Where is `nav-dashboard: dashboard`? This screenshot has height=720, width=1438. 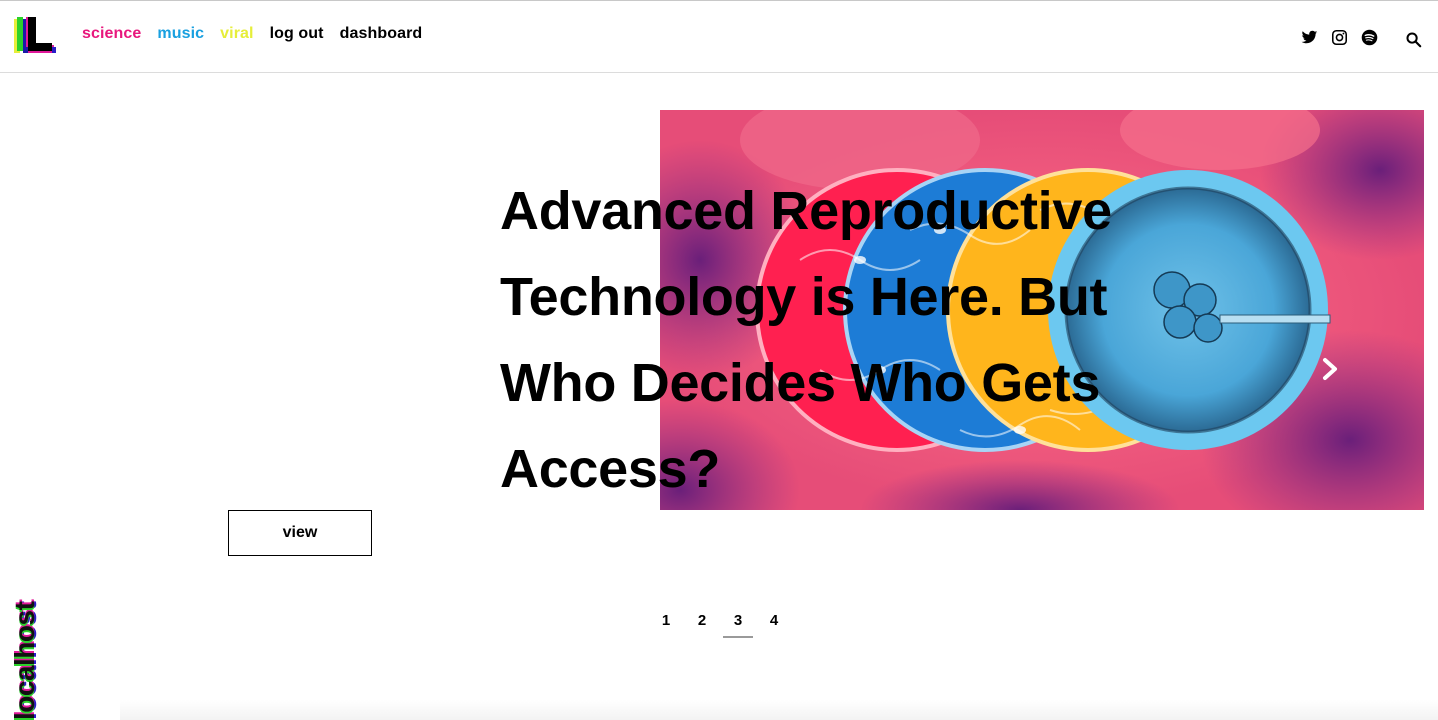
nav-dashboard: dashboard is located at coordinates (381, 34).